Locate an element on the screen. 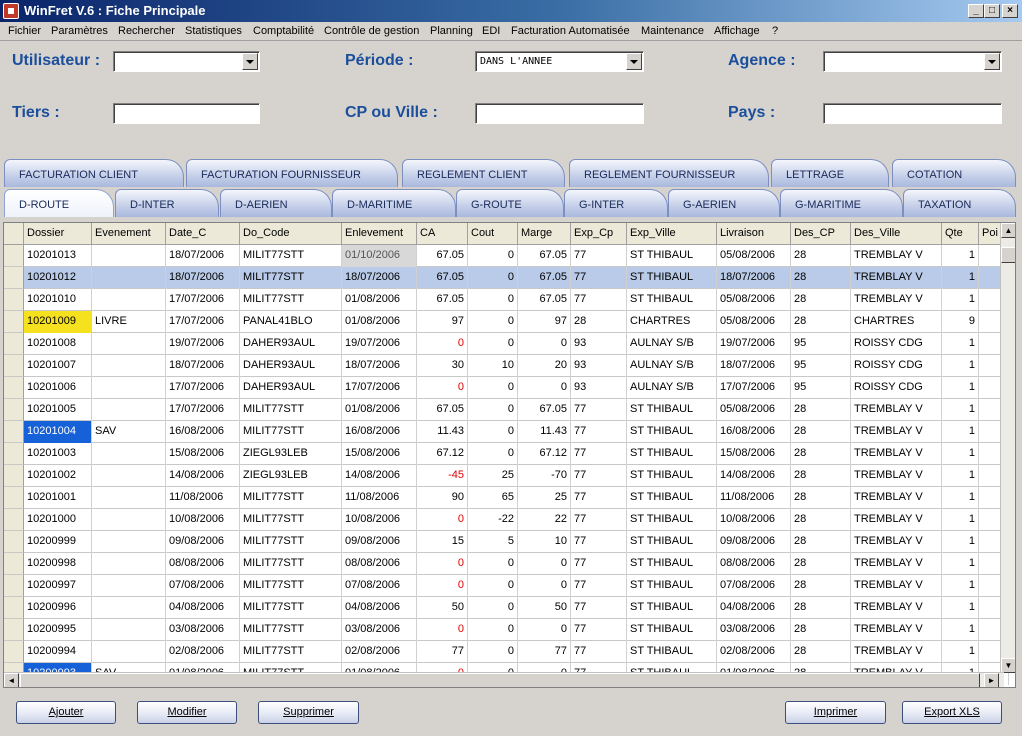 The width and height of the screenshot is (1022, 736). cell-enlevement: 18/07/2006 is located at coordinates (379, 278).